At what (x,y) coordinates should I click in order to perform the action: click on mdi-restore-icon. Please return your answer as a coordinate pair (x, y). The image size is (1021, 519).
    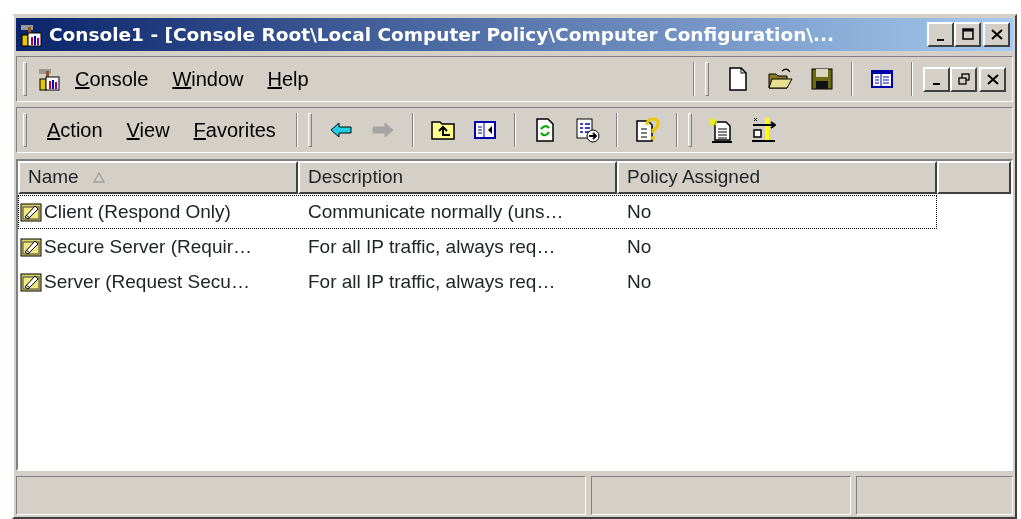
    Looking at the image, I should click on (963, 79).